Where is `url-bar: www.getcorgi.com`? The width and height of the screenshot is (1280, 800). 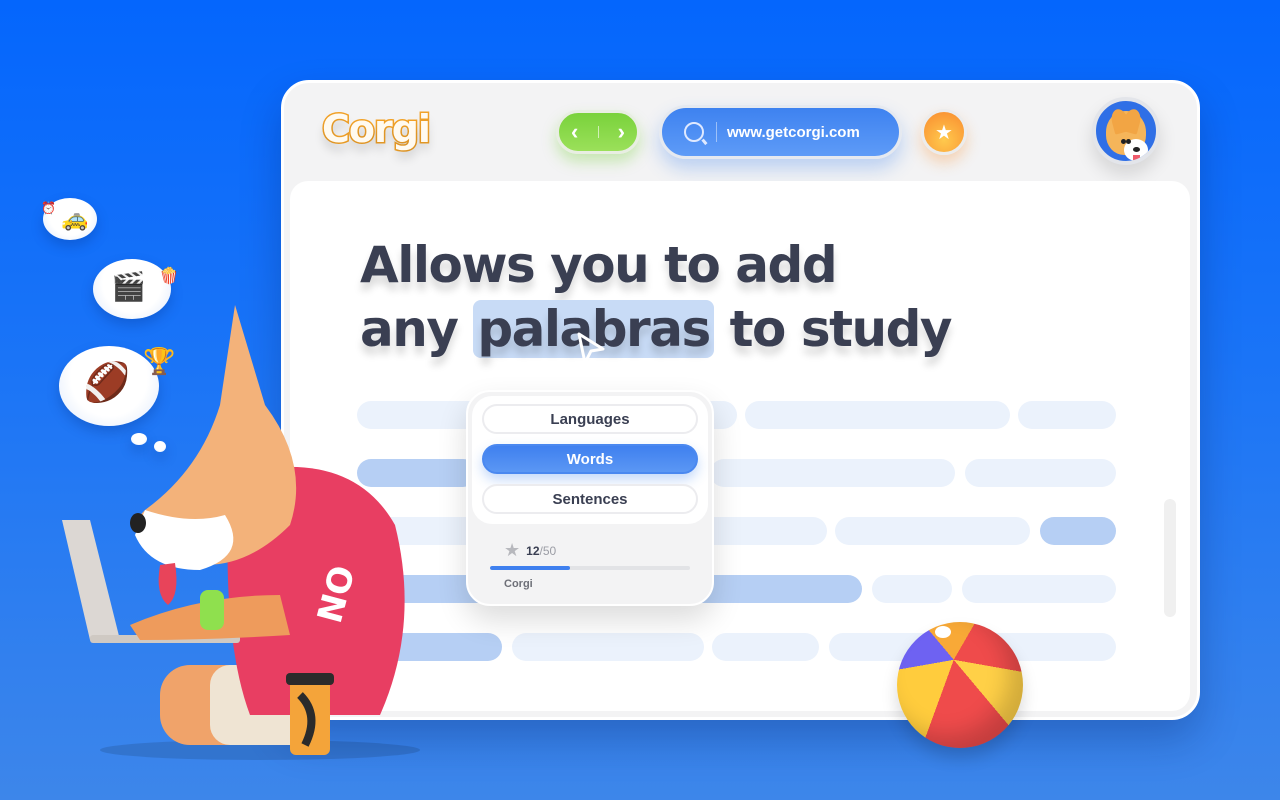 url-bar: www.getcorgi.com is located at coordinates (780, 132).